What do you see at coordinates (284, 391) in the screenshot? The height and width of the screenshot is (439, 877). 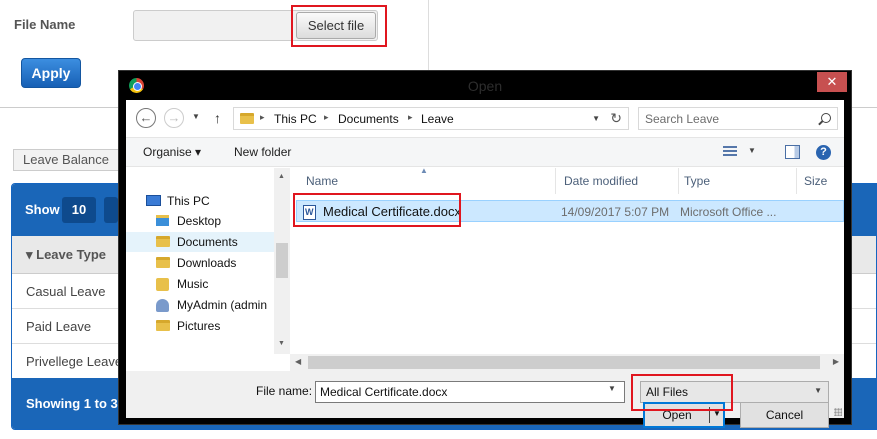 I see `file-name-field-label: File name:` at bounding box center [284, 391].